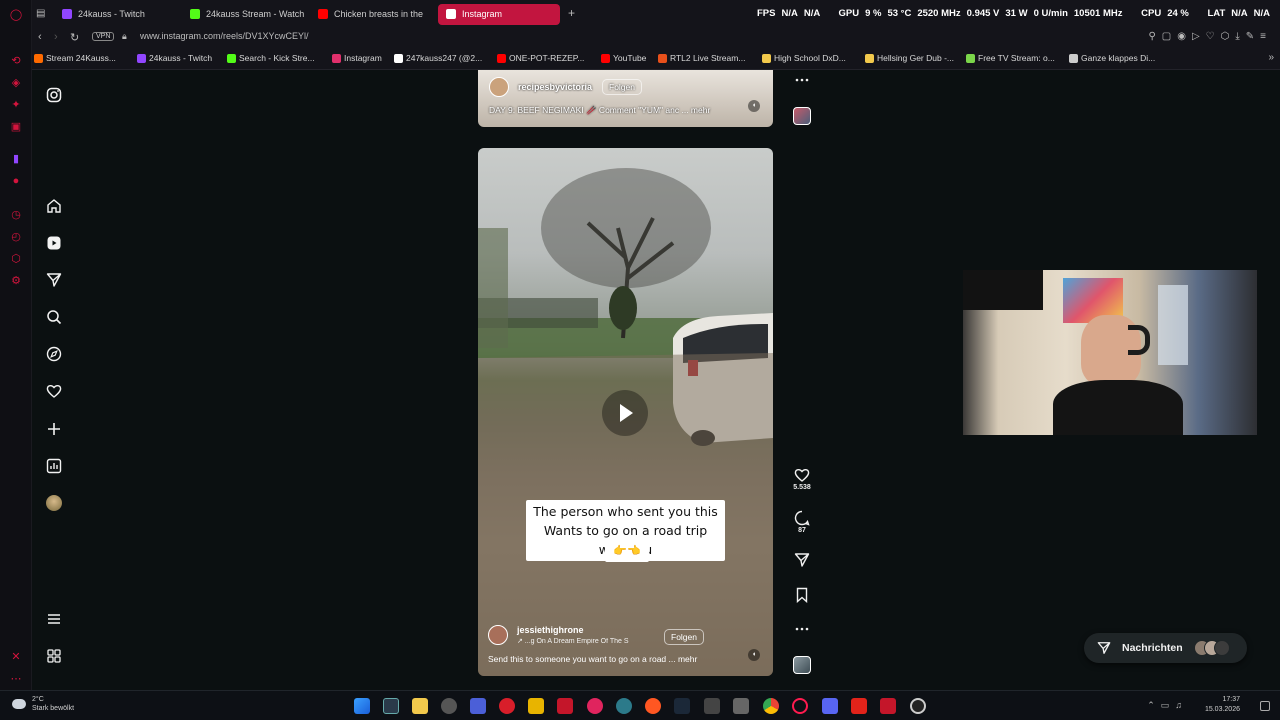  What do you see at coordinates (16, 159) in the screenshot?
I see `twitch-icon: ▮` at bounding box center [16, 159].